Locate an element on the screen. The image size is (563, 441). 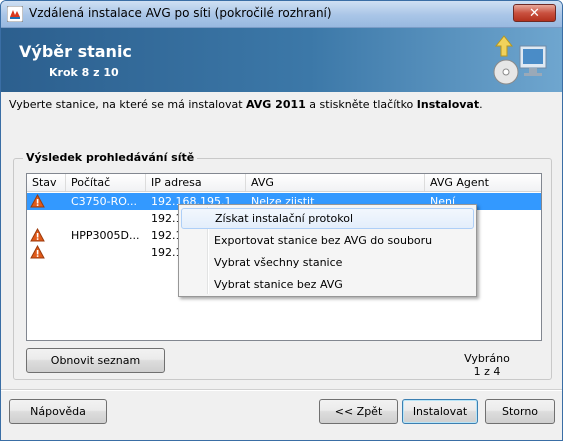
list-header: Stav Počítač IP adresa AVG AVG Agent is located at coordinates (284, 183).